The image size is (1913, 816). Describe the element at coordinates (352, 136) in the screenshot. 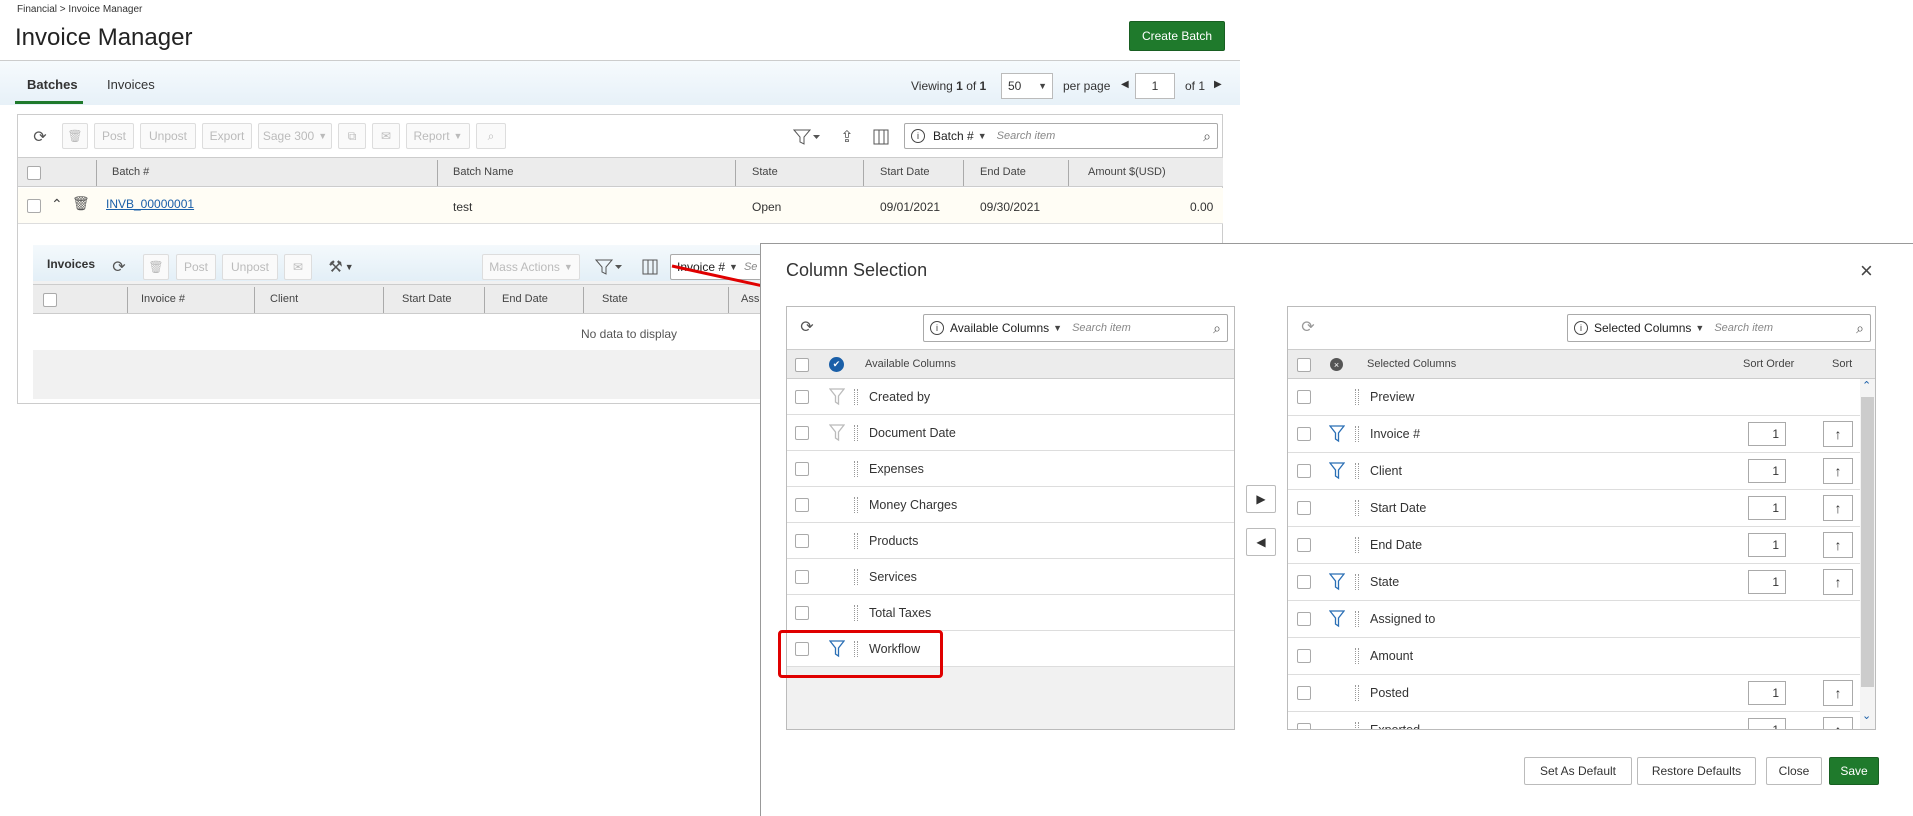

I see `copy-icon: ⧉` at that location.